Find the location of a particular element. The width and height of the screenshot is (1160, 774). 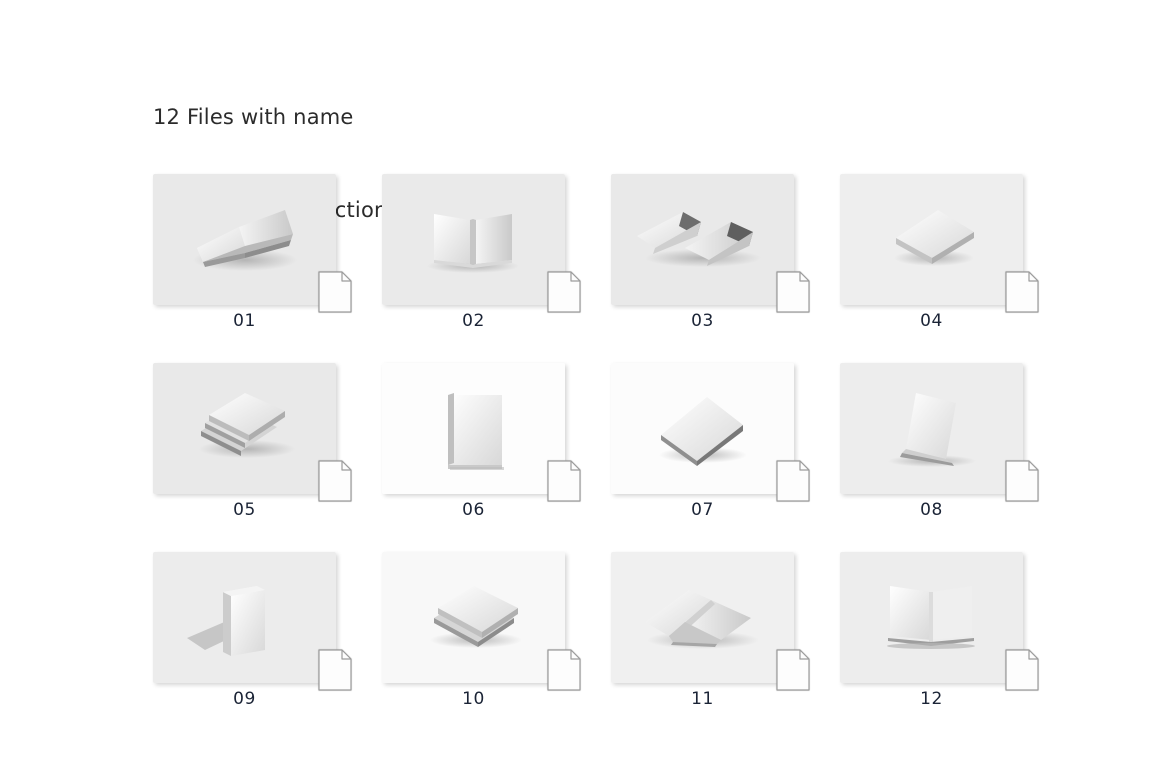

thumbnail-cell: 09 is located at coordinates (252, 632).